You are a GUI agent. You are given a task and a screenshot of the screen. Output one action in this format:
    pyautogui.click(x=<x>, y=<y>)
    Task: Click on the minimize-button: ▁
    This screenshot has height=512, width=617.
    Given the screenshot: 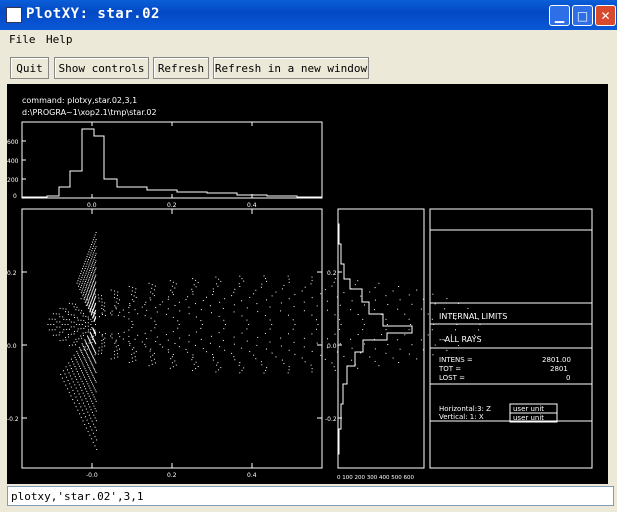 What is the action you would take?
    pyautogui.click(x=559, y=15)
    